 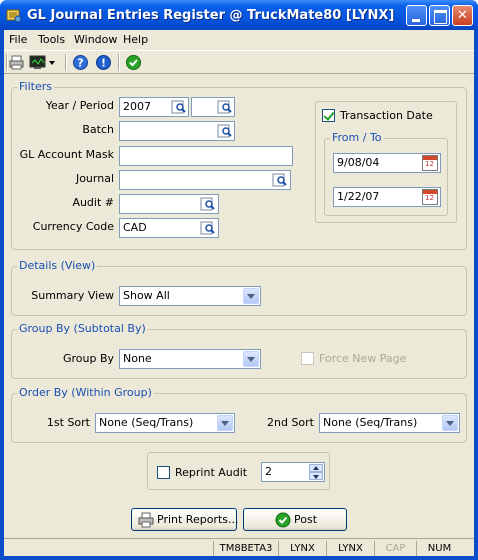 What do you see at coordinates (68, 422) in the screenshot?
I see `first-sort-label: 1st Sort` at bounding box center [68, 422].